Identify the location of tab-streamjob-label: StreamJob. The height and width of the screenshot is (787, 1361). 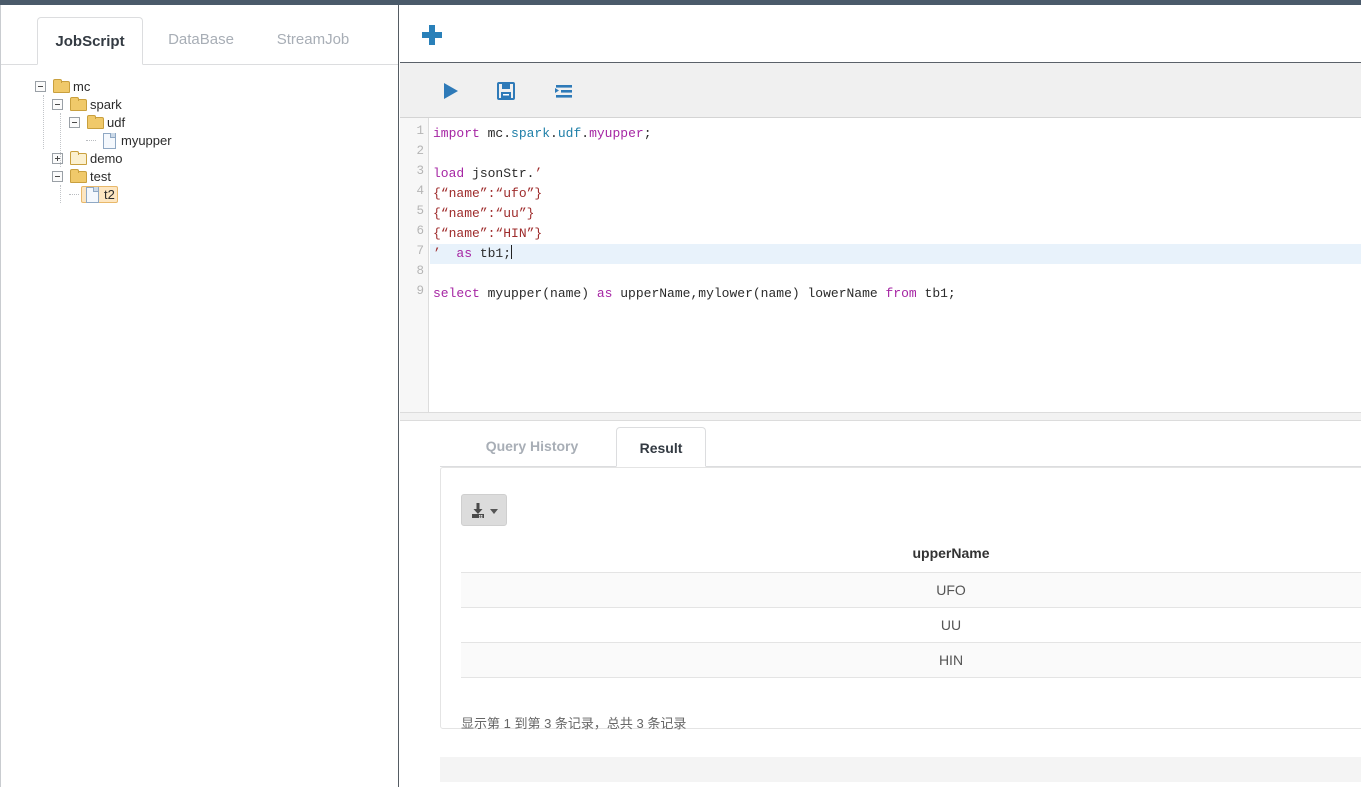
(313, 39).